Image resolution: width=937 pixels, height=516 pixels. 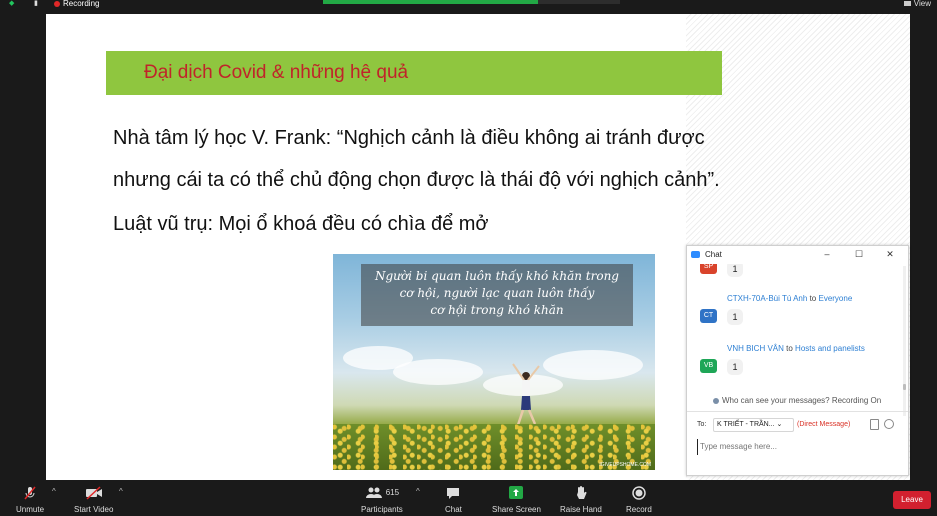 What do you see at coordinates (497, 276) in the screenshot?
I see `photo-quote-line-1: Người bi quan luôn thấy khó khăn trong` at bounding box center [497, 276].